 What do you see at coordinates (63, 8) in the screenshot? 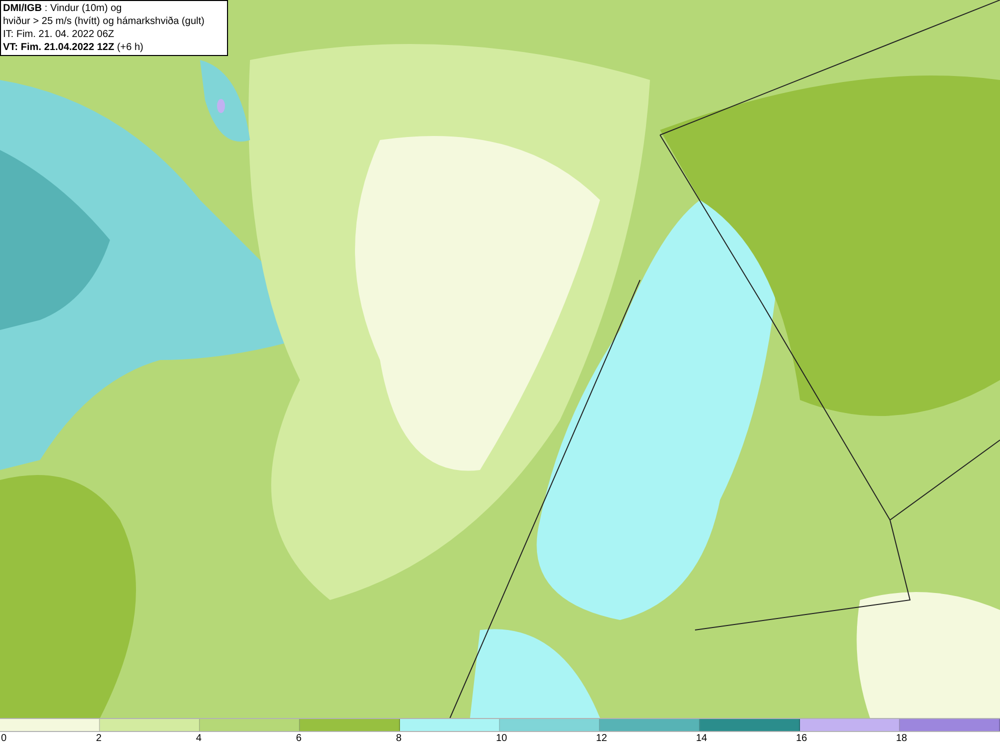
I see `info-text: DMI/IGB : Vindur (10m) og` at bounding box center [63, 8].